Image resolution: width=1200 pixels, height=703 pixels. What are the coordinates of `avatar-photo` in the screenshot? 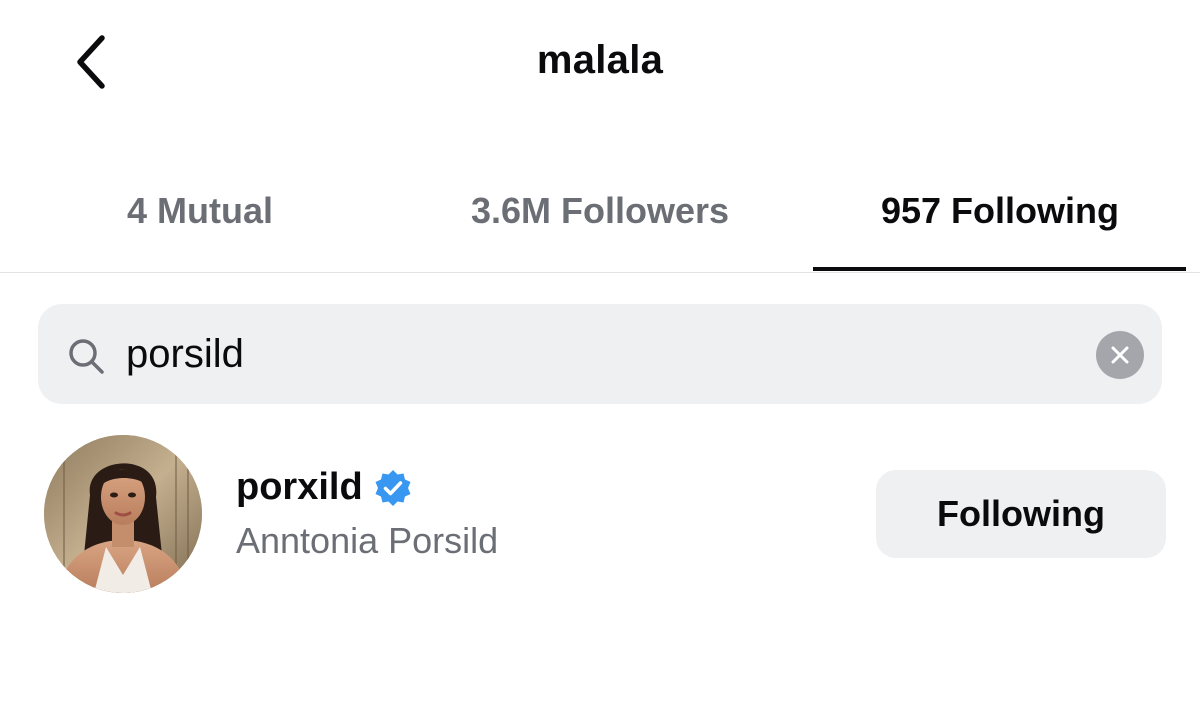 It's located at (123, 514).